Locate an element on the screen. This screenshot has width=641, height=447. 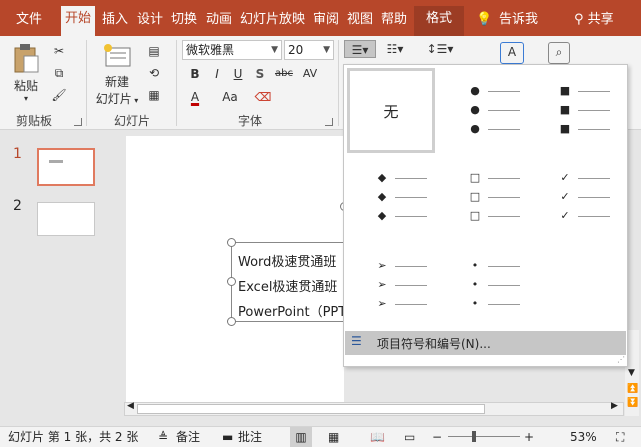
char-spacing-button: AV is located at coordinates (310, 74).